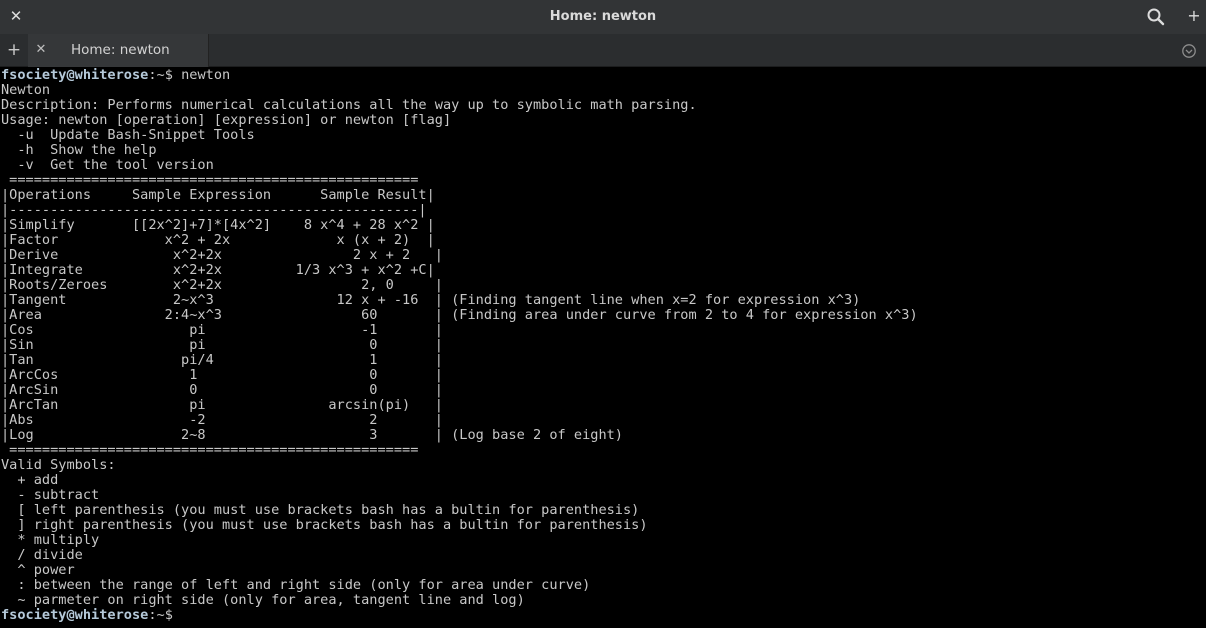  Describe the element at coordinates (603, 75) in the screenshot. I see `command-line: fsociety@whiterose:~$ newton` at that location.